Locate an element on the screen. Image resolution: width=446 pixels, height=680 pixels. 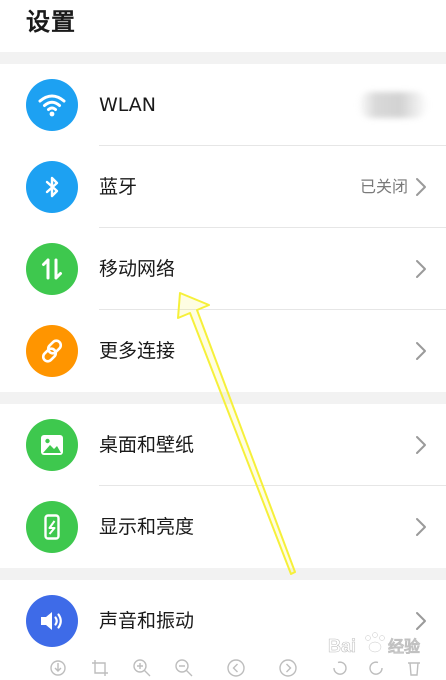
settings-item-label: 声音和振动 is located at coordinates (147, 621).